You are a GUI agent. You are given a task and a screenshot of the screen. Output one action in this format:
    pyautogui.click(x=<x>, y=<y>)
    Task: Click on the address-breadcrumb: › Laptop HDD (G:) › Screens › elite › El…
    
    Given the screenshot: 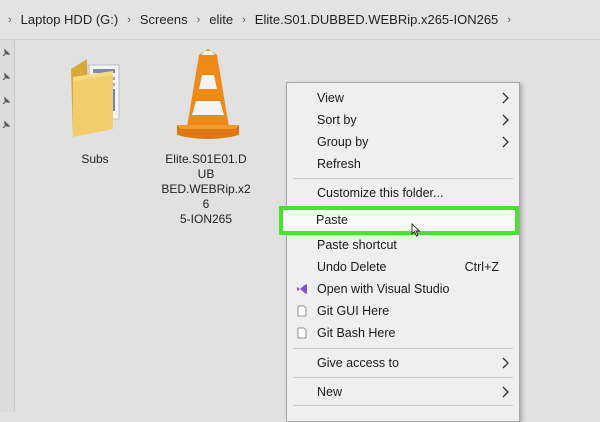 What is the action you would take?
    pyautogui.click(x=300, y=20)
    